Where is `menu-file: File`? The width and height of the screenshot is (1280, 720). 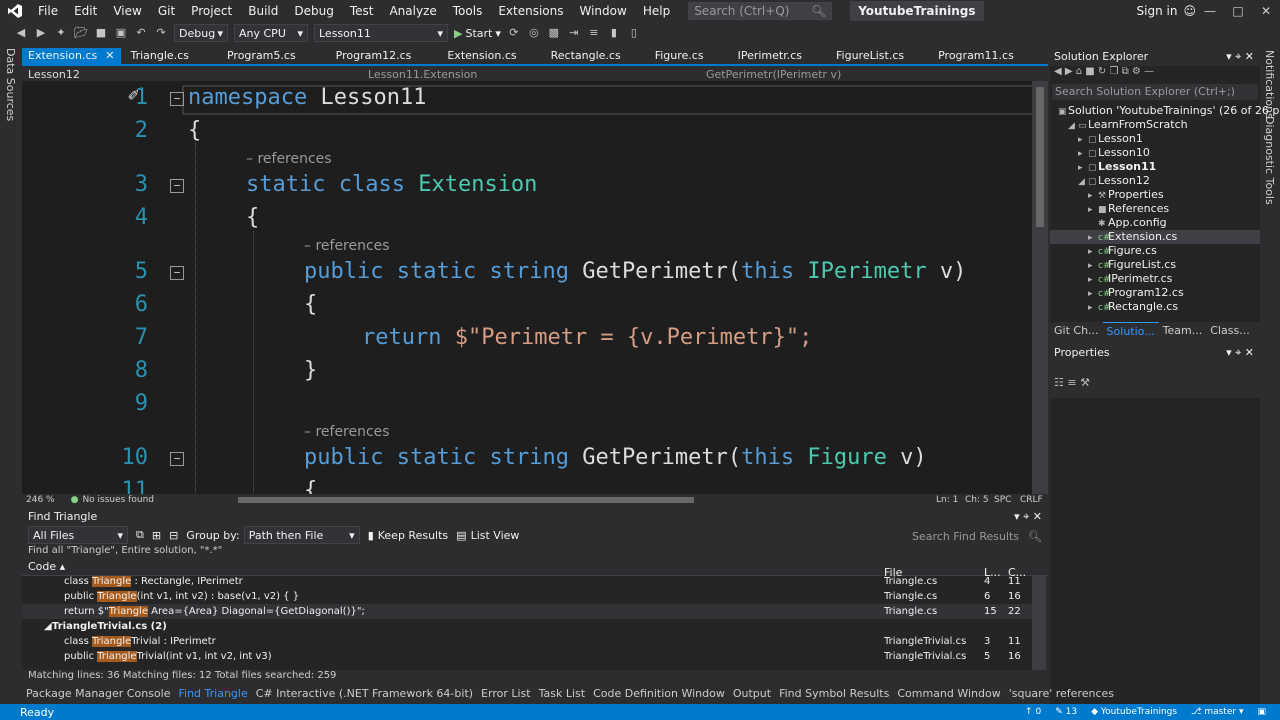
menu-file: File is located at coordinates (48, 11).